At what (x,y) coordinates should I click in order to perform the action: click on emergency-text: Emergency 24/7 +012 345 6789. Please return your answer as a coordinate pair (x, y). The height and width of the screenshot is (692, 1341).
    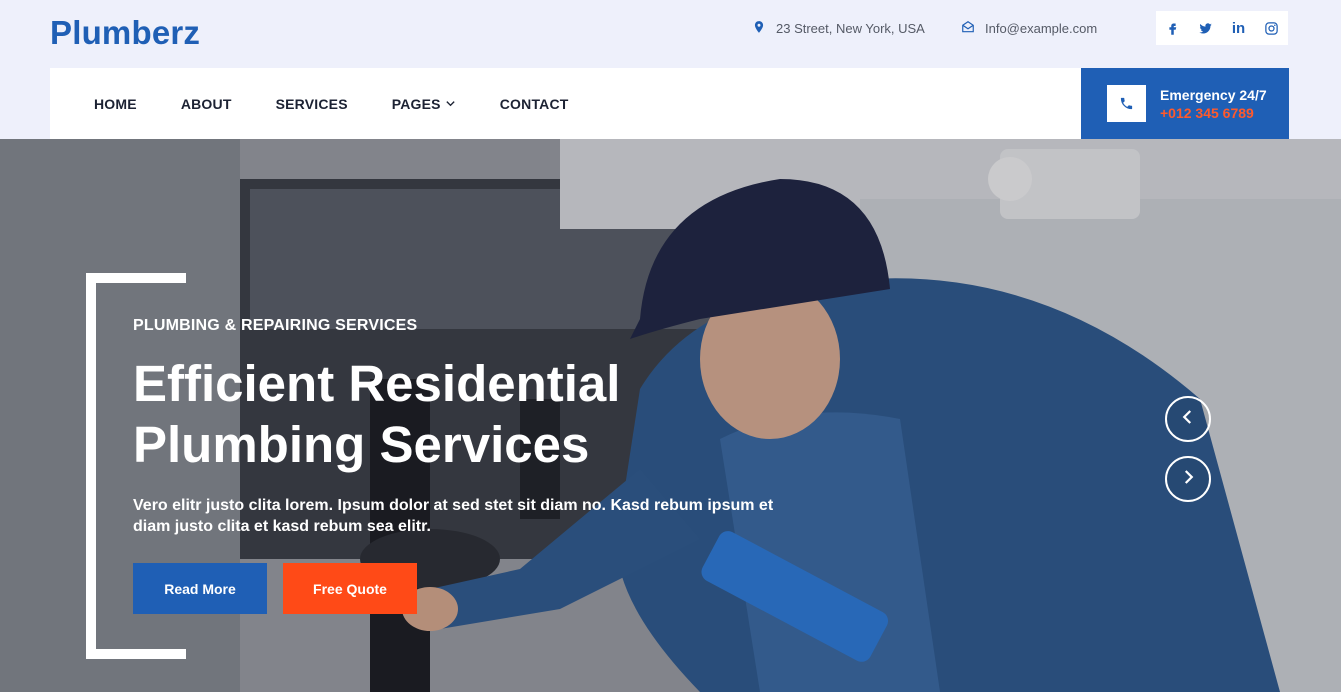
    Looking at the image, I should click on (1213, 104).